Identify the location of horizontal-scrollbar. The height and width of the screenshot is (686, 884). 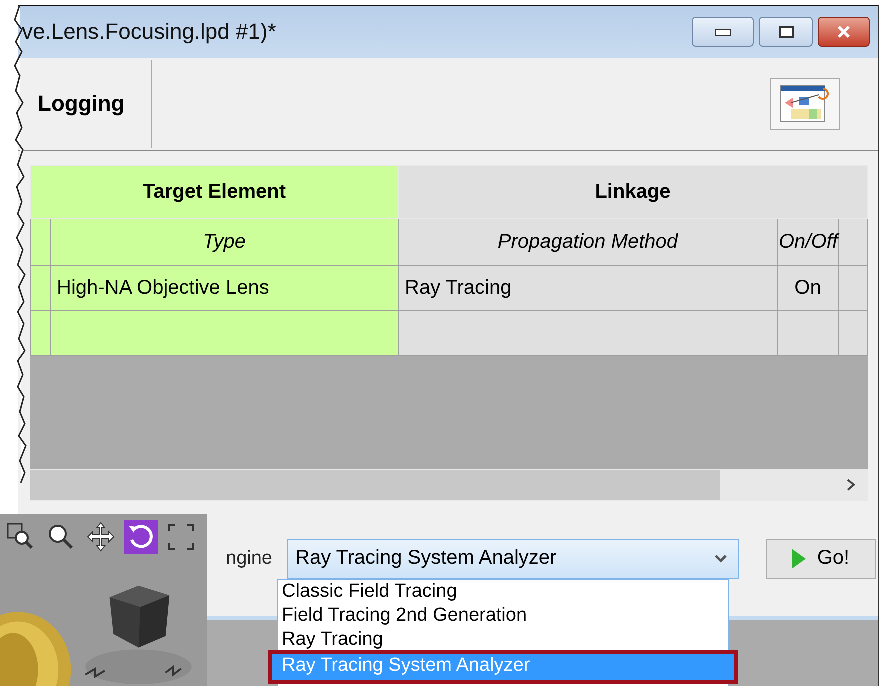
(449, 484).